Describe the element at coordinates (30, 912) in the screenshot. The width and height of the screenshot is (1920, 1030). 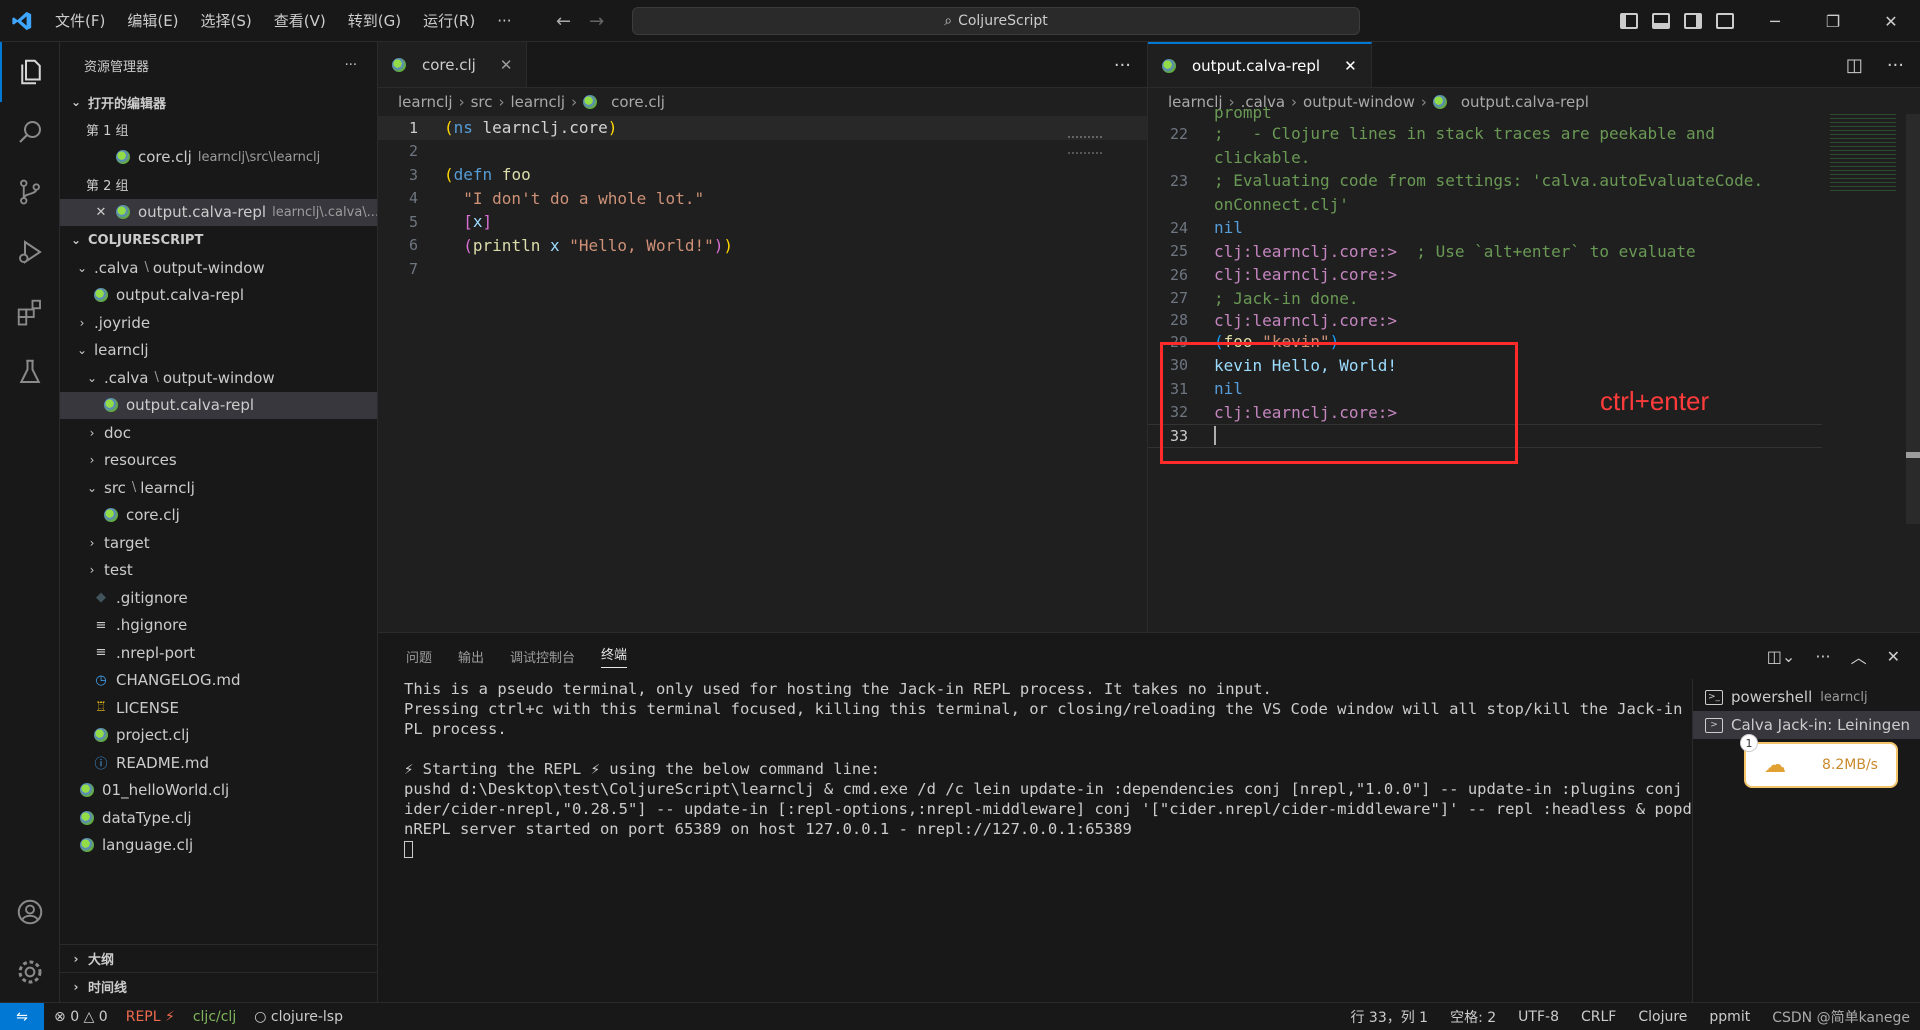
I see `accounts-icon` at that location.